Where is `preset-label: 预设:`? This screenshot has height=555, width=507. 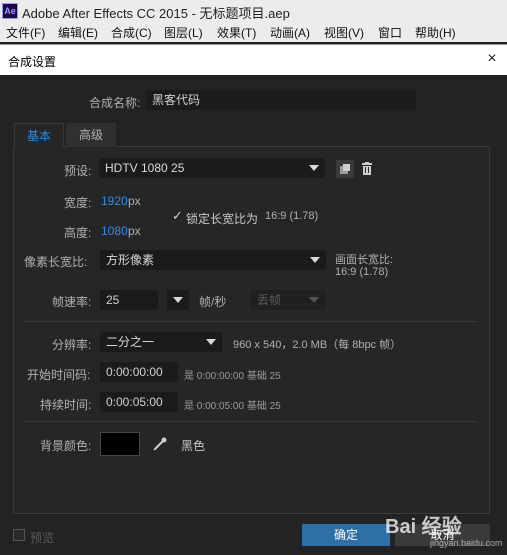
preset-label: 预设: is located at coordinates (78, 171).